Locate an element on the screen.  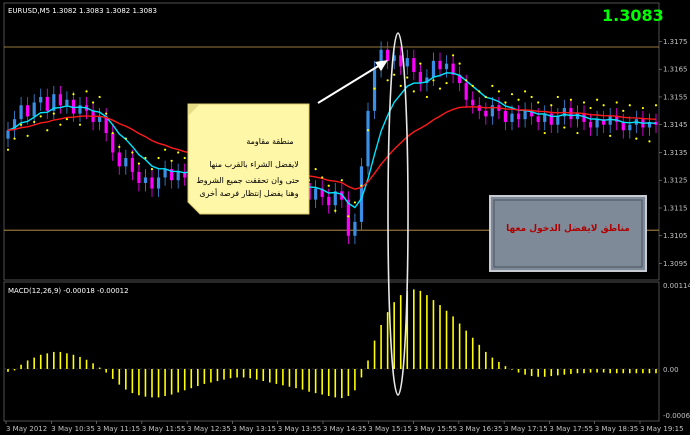
price-tick-label: 1.3145 is located at coordinates (675, 125).